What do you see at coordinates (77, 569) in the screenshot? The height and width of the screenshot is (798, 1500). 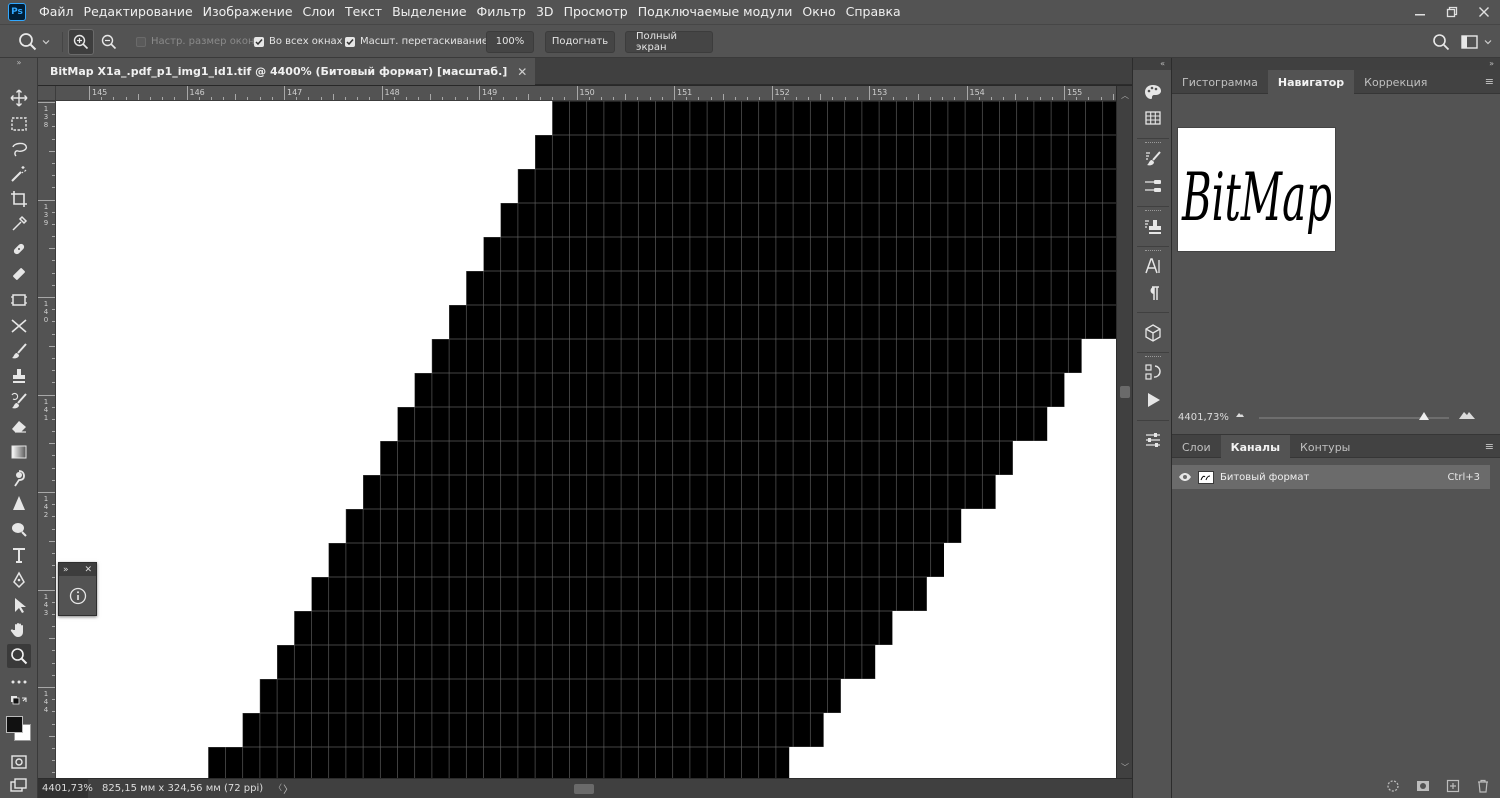 I see `info-panel-header: » ✕` at bounding box center [77, 569].